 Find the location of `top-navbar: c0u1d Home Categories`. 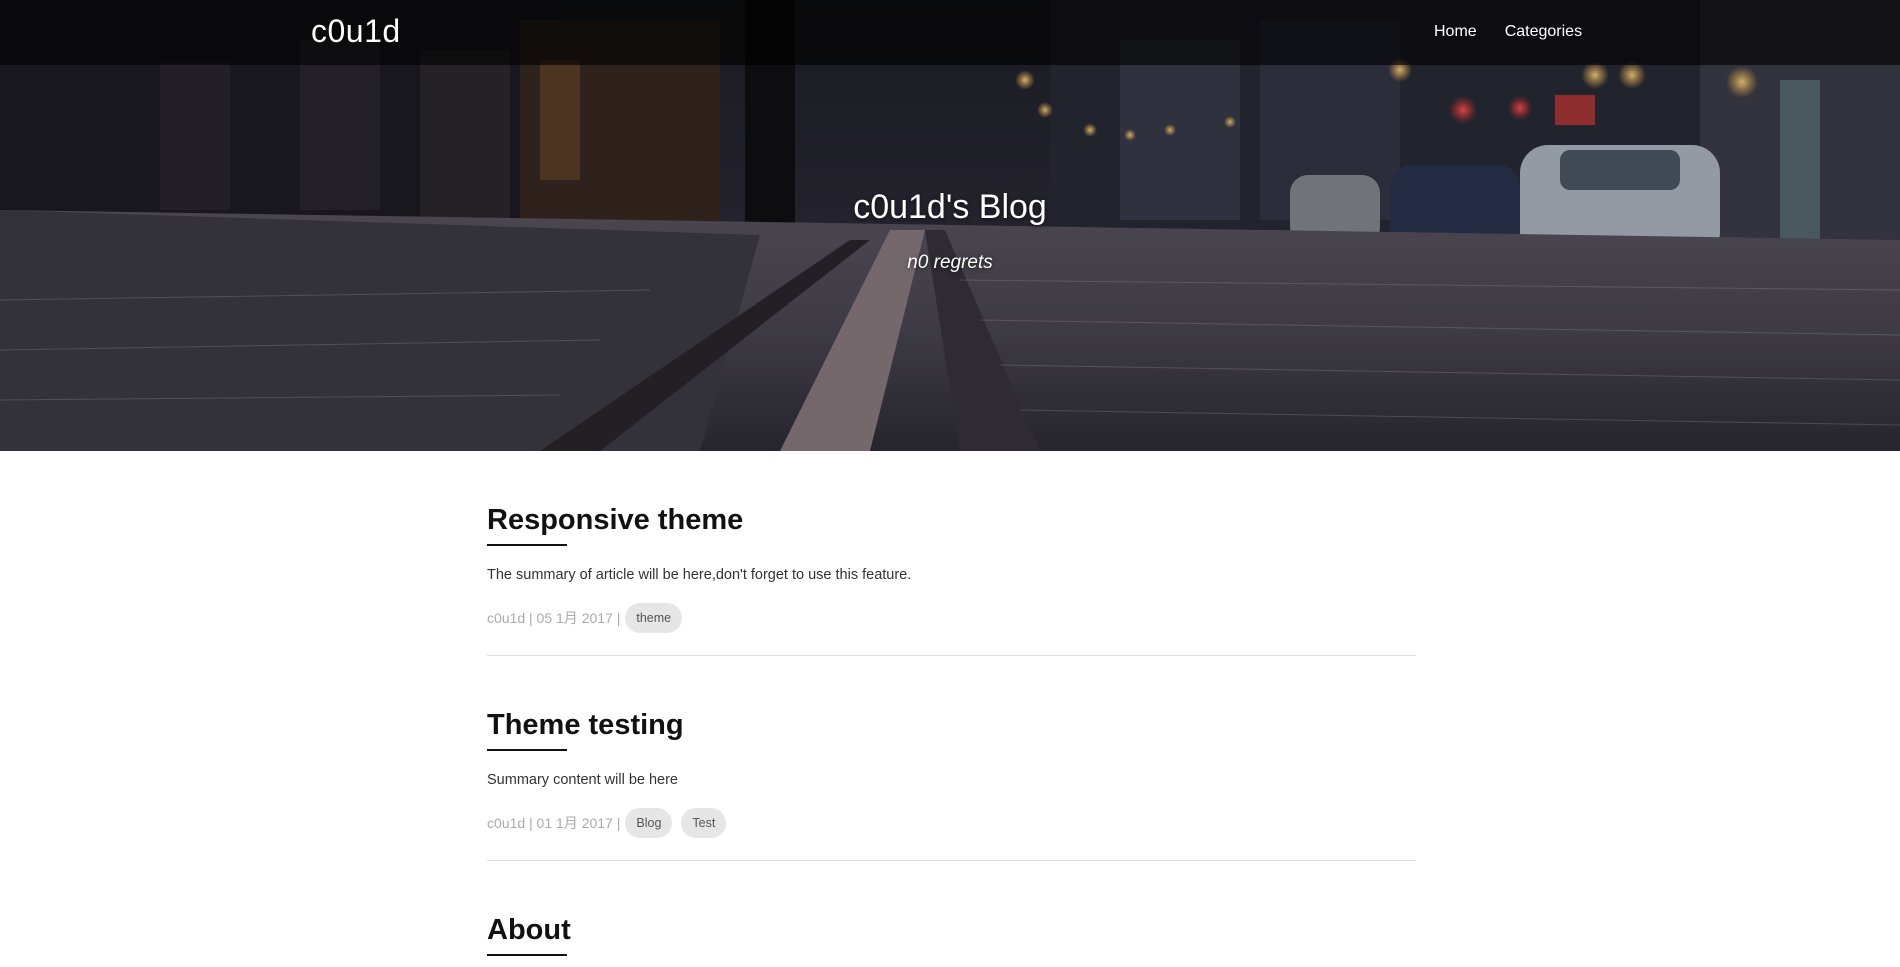

top-navbar: c0u1d Home Categories is located at coordinates (950, 32).